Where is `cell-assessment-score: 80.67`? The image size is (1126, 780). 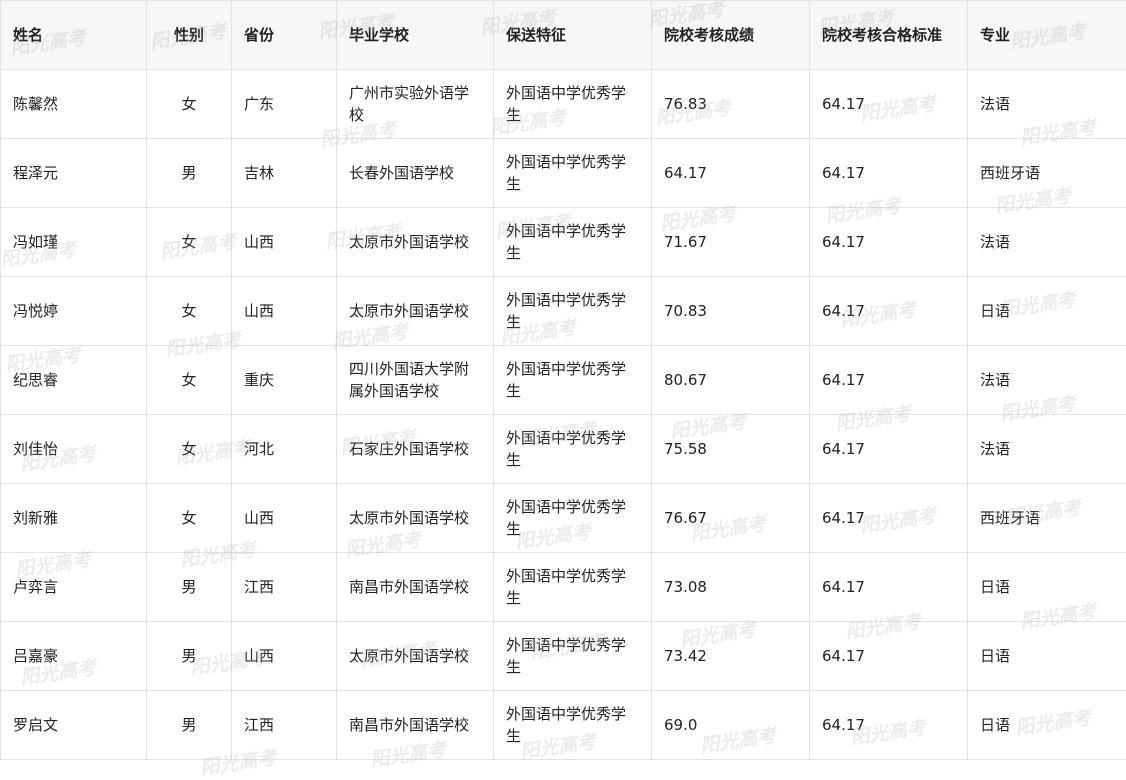 cell-assessment-score: 80.67 is located at coordinates (731, 380).